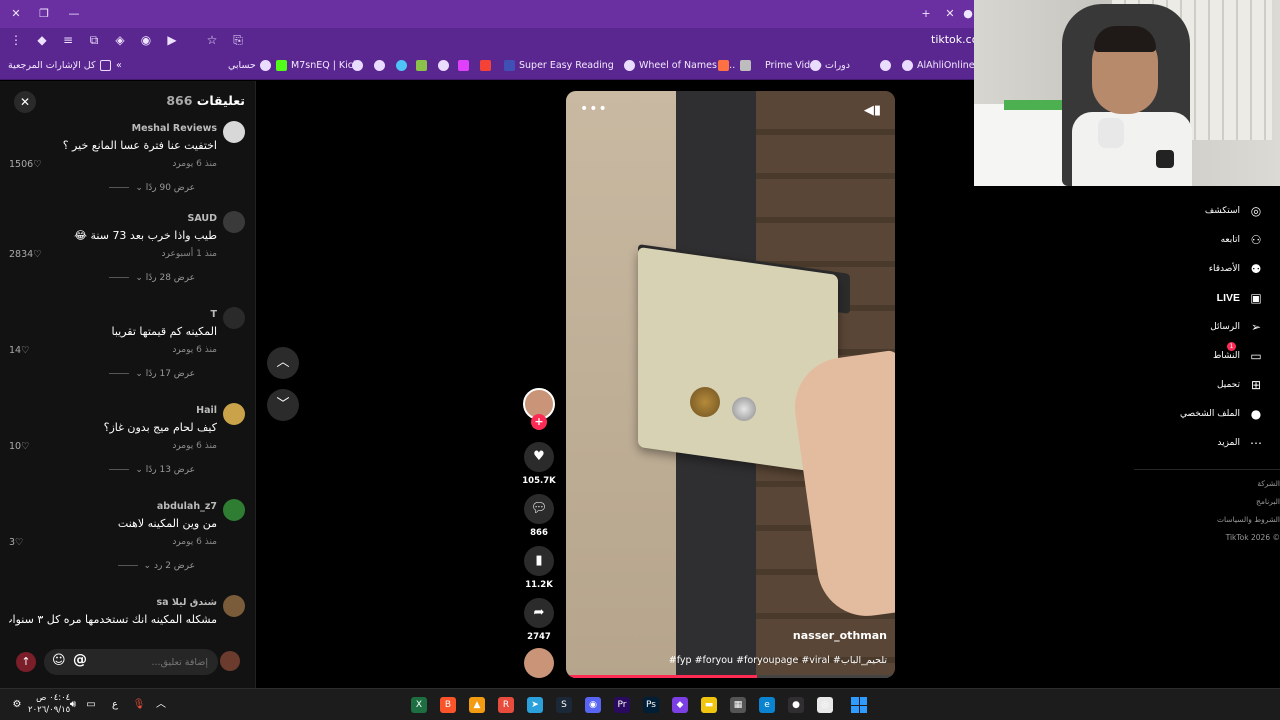 This screenshot has width=1280, height=720. Describe the element at coordinates (1234, 211) in the screenshot. I see `sidebar-item: ◎ استكشف` at that location.